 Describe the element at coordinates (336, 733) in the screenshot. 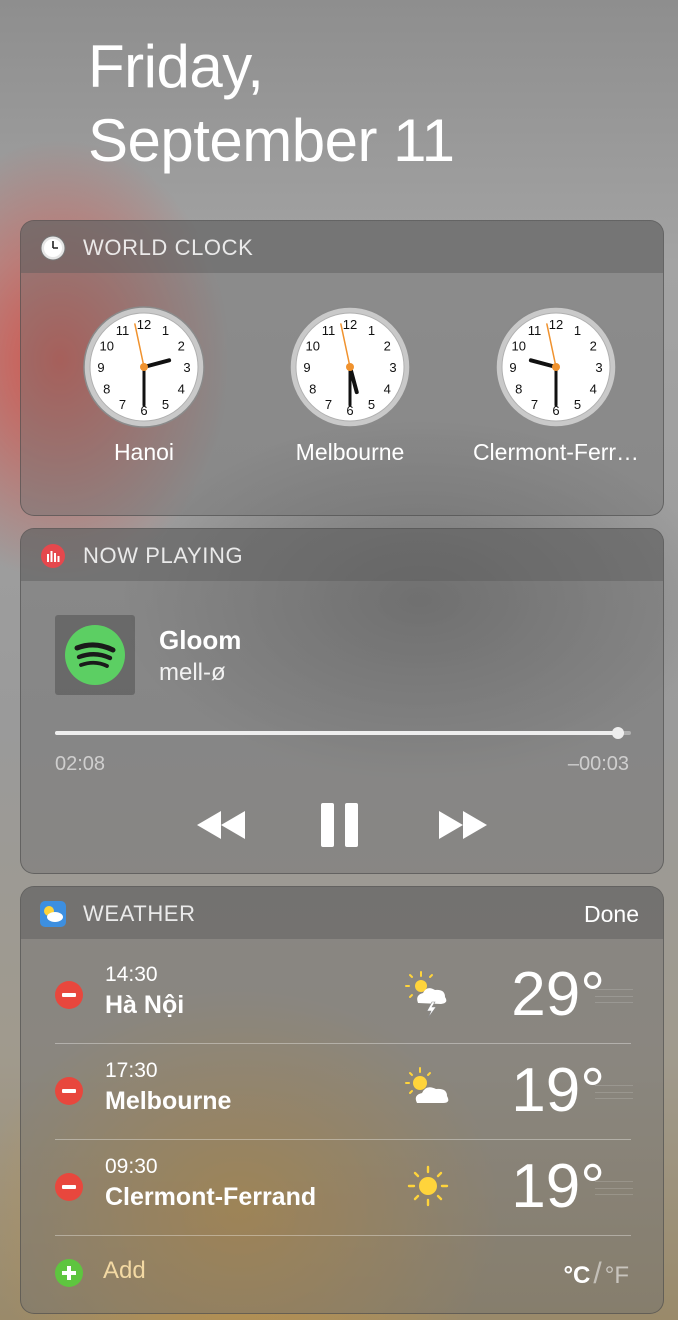

I see `progress-fill` at that location.